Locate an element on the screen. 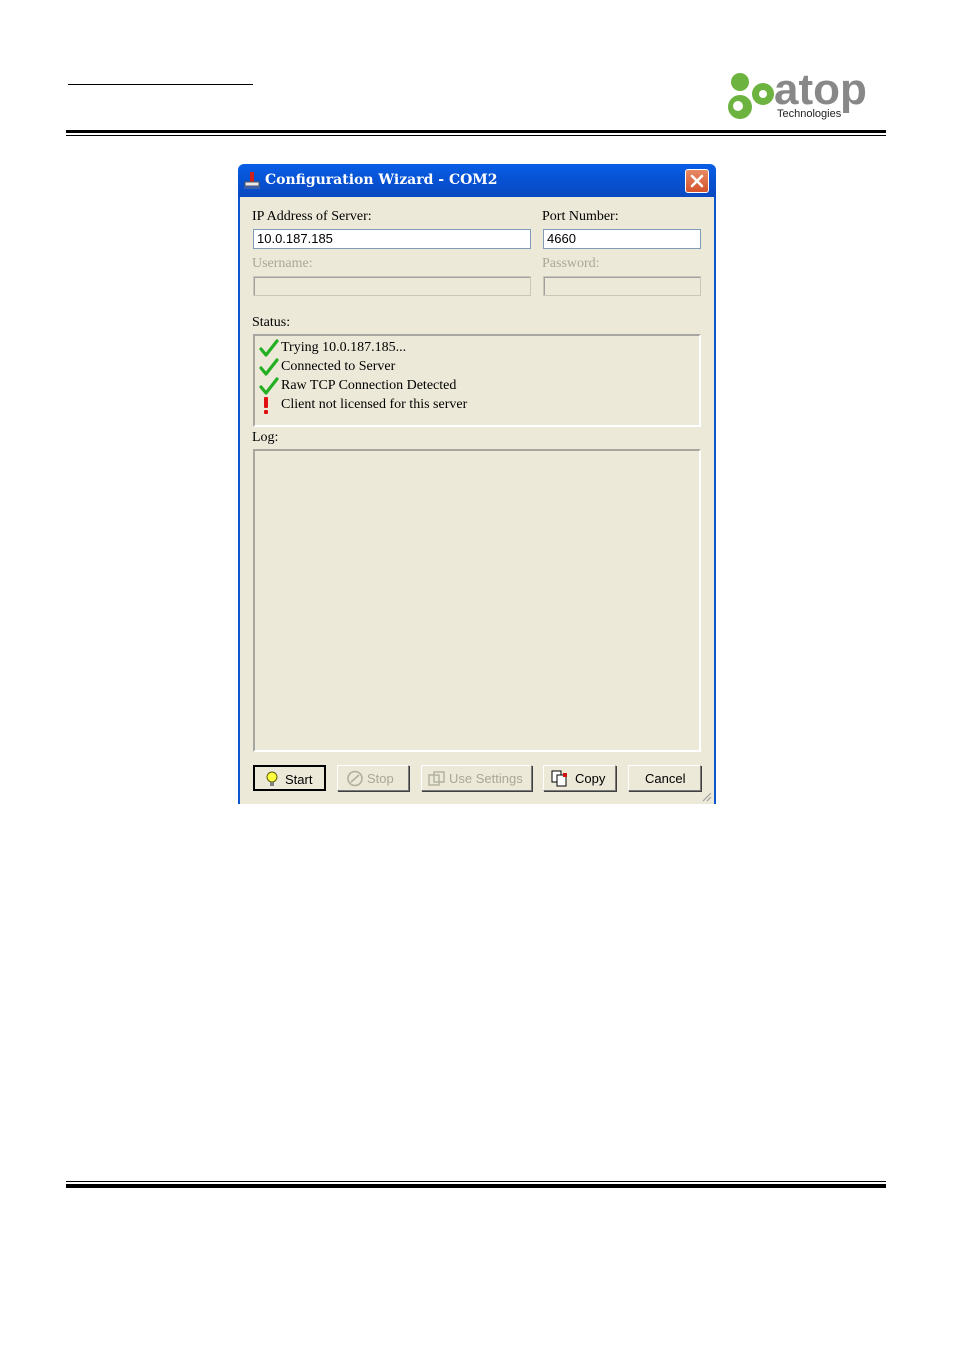 Image resolution: width=954 pixels, height=1350 pixels. footer-rule-thin is located at coordinates (476, 1181).